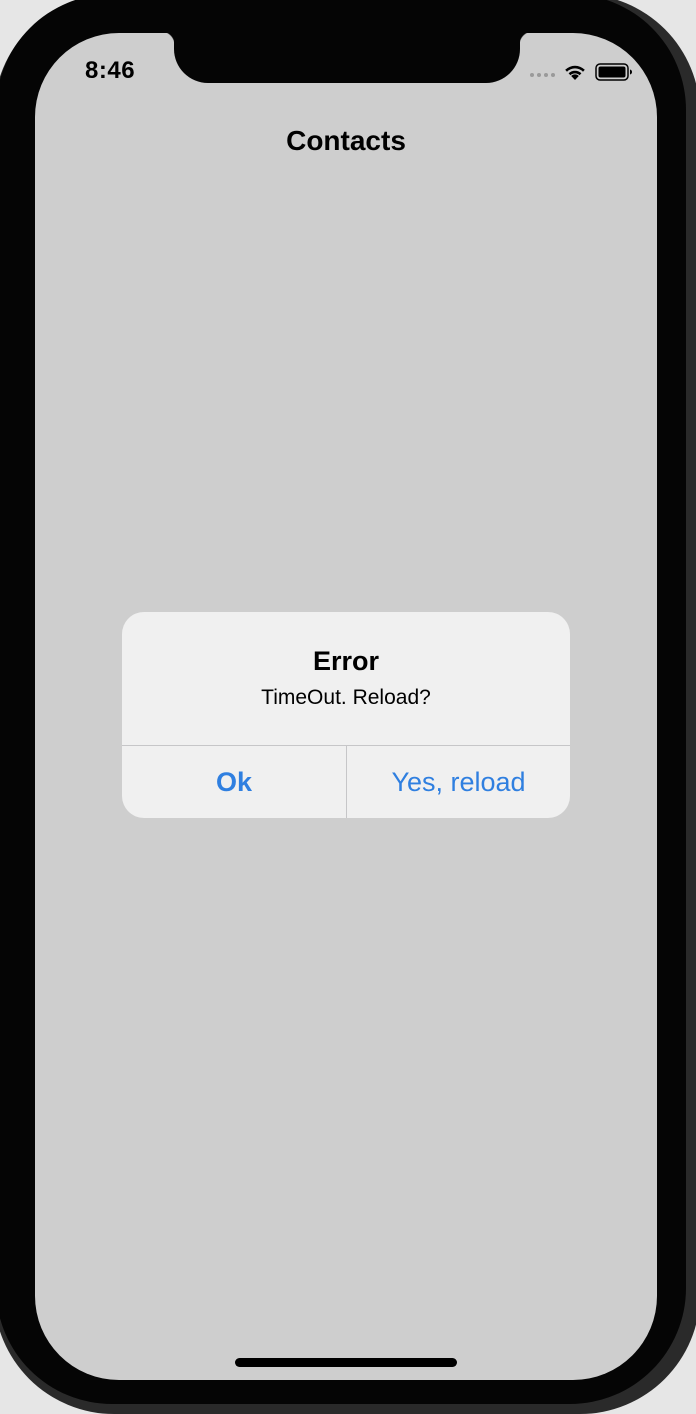 This screenshot has width=696, height=1414. I want to click on reload-button: Yes, reload, so click(458, 782).